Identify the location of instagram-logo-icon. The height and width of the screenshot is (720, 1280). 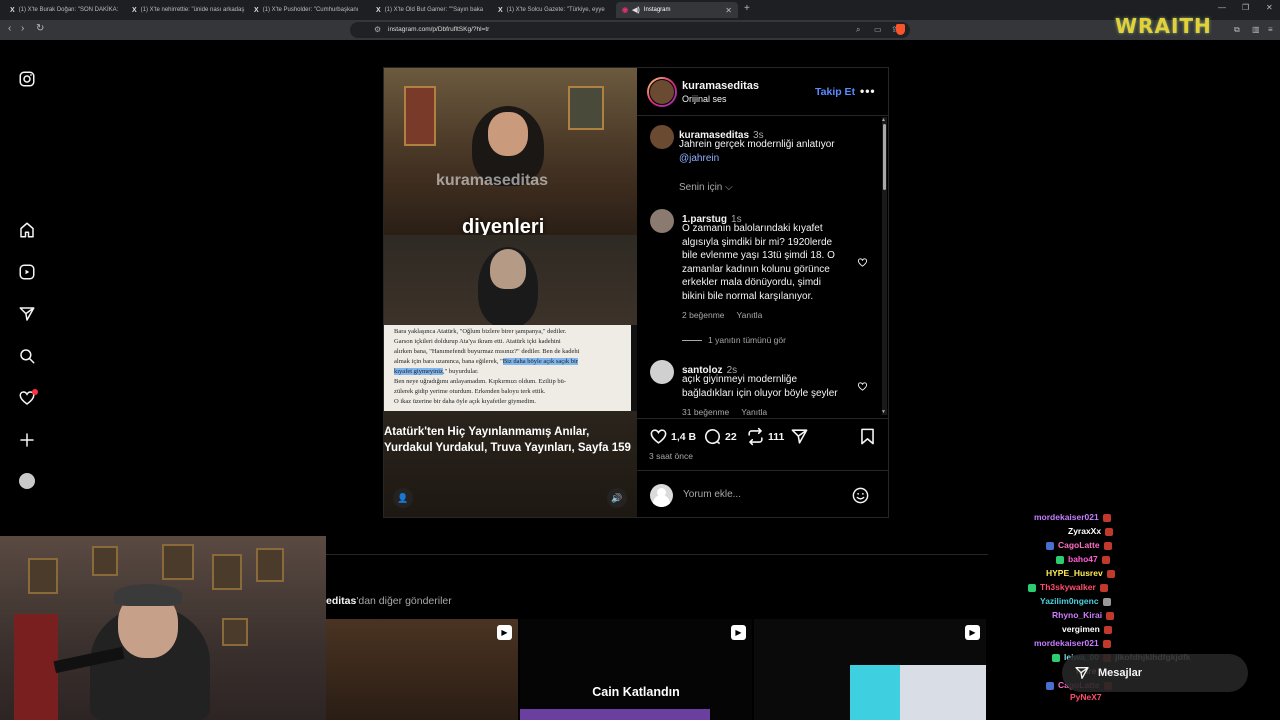
(27, 79).